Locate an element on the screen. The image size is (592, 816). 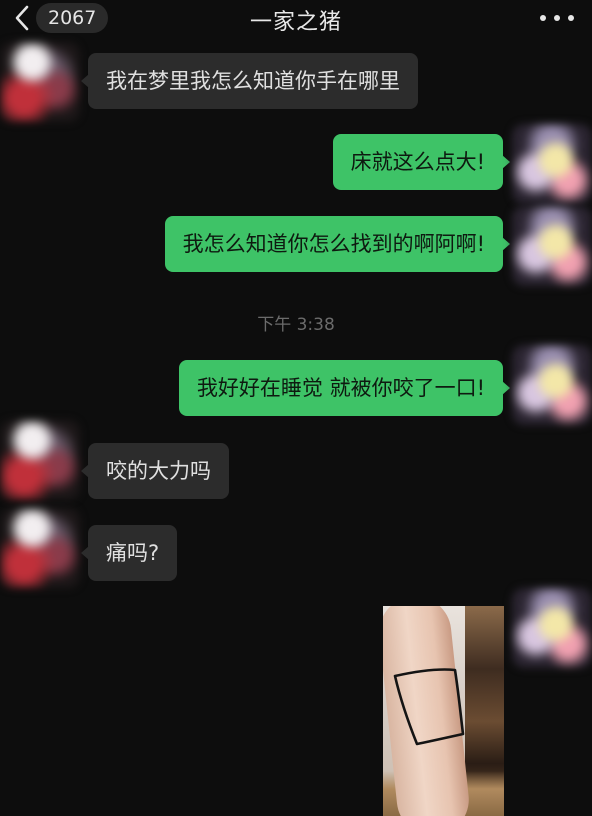
chat-header: 2067 一家之猪 is located at coordinates (296, 20).